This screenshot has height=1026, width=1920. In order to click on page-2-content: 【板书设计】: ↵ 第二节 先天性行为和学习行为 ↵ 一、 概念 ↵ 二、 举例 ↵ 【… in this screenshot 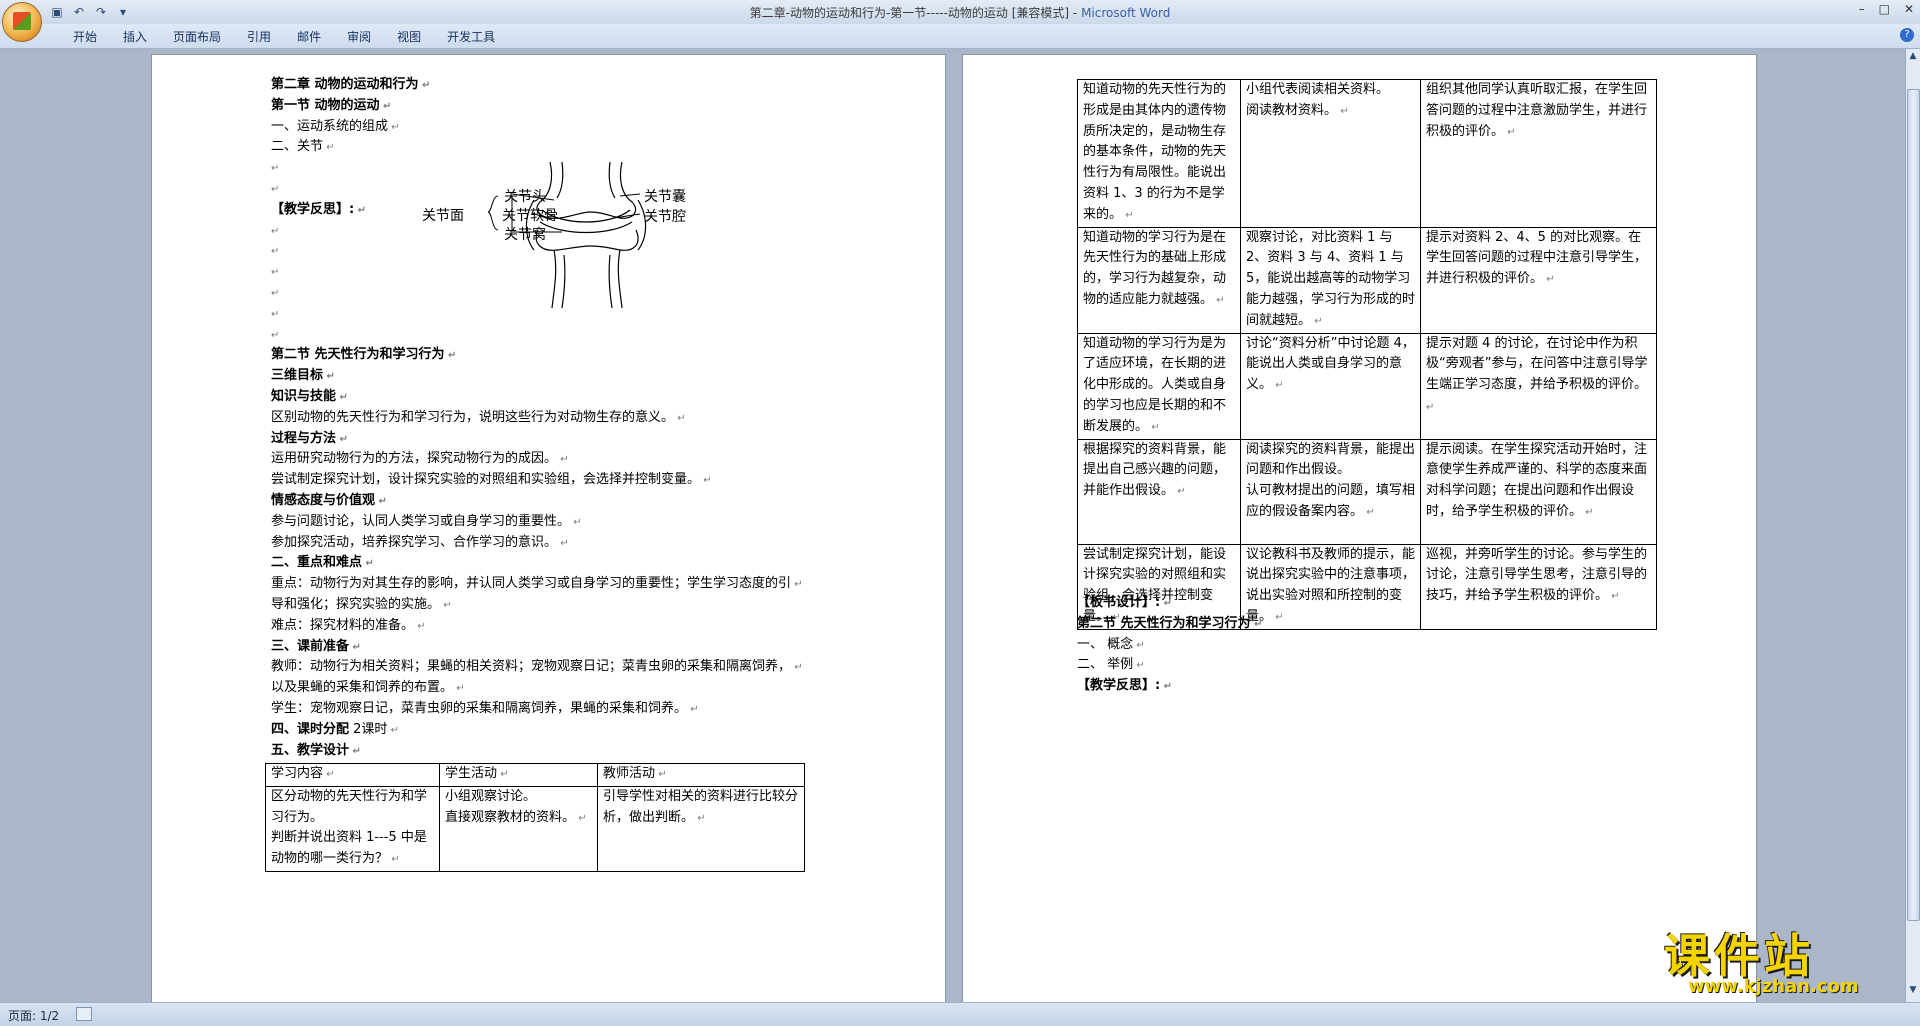, I will do `click(1387, 645)`.